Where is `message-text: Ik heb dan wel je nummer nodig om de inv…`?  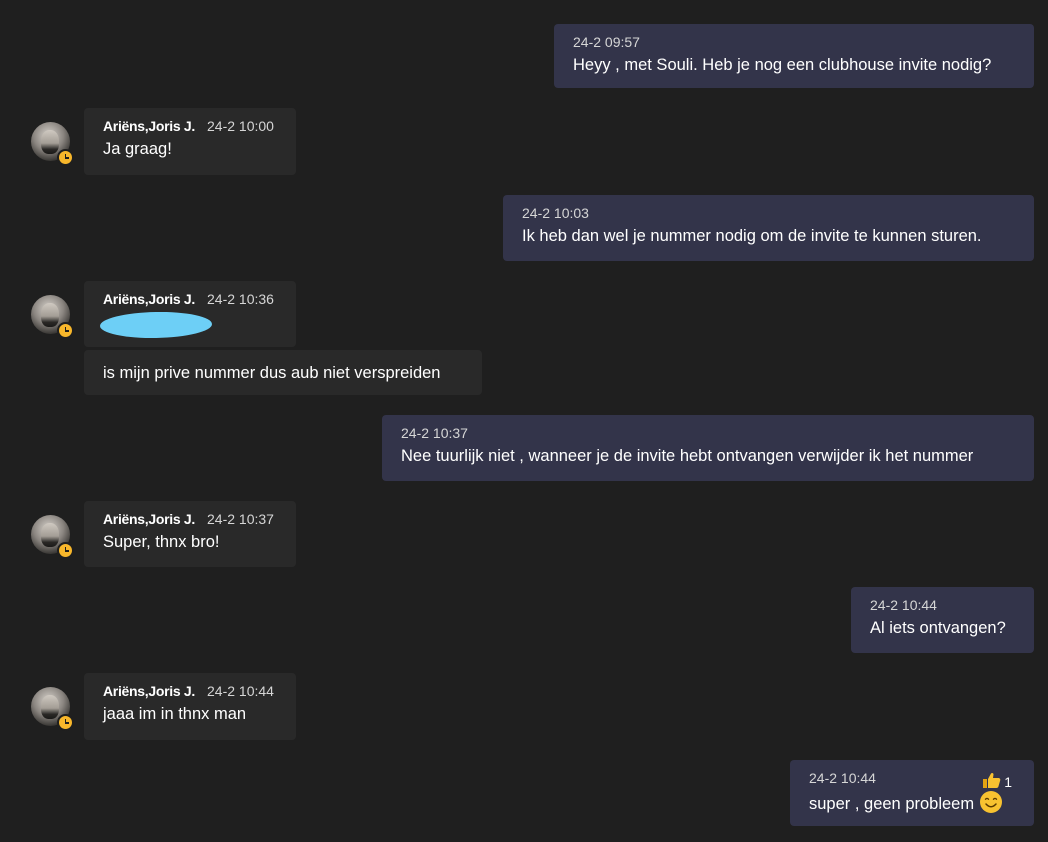
message-text: Ik heb dan wel je nummer nodig om de inv… is located at coordinates (752, 236).